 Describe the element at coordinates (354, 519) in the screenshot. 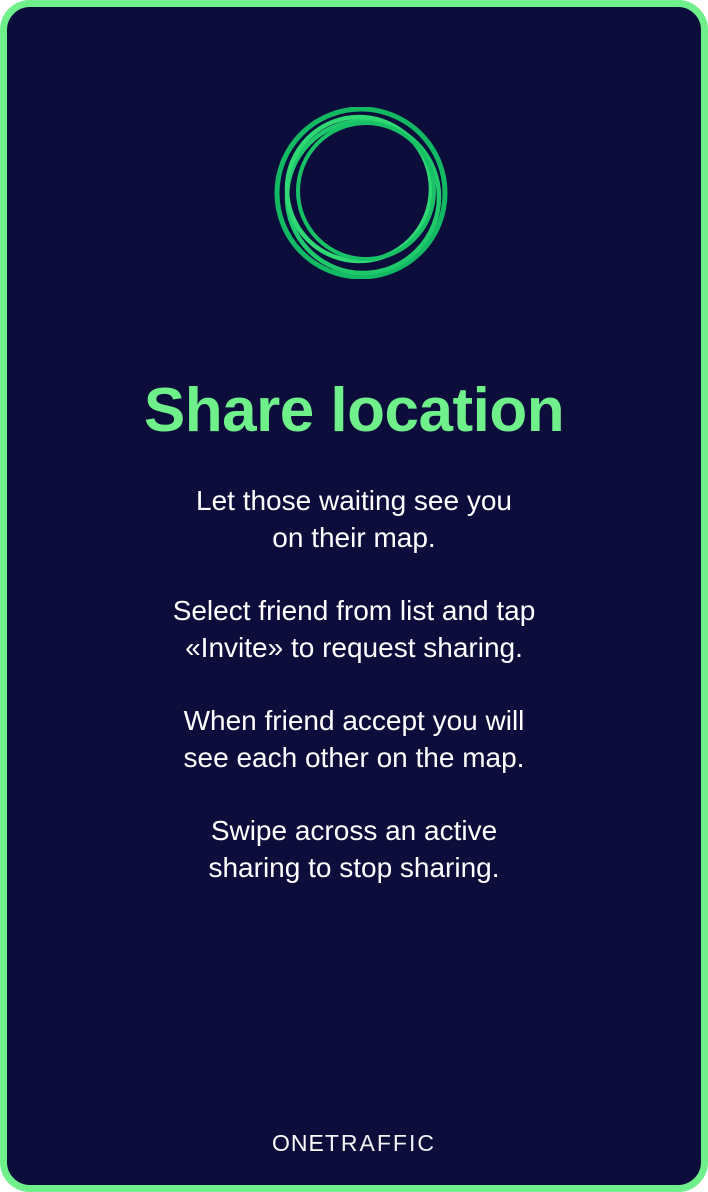

I see `instruction-paragraph-1: Let those waiting see you on their map.` at that location.